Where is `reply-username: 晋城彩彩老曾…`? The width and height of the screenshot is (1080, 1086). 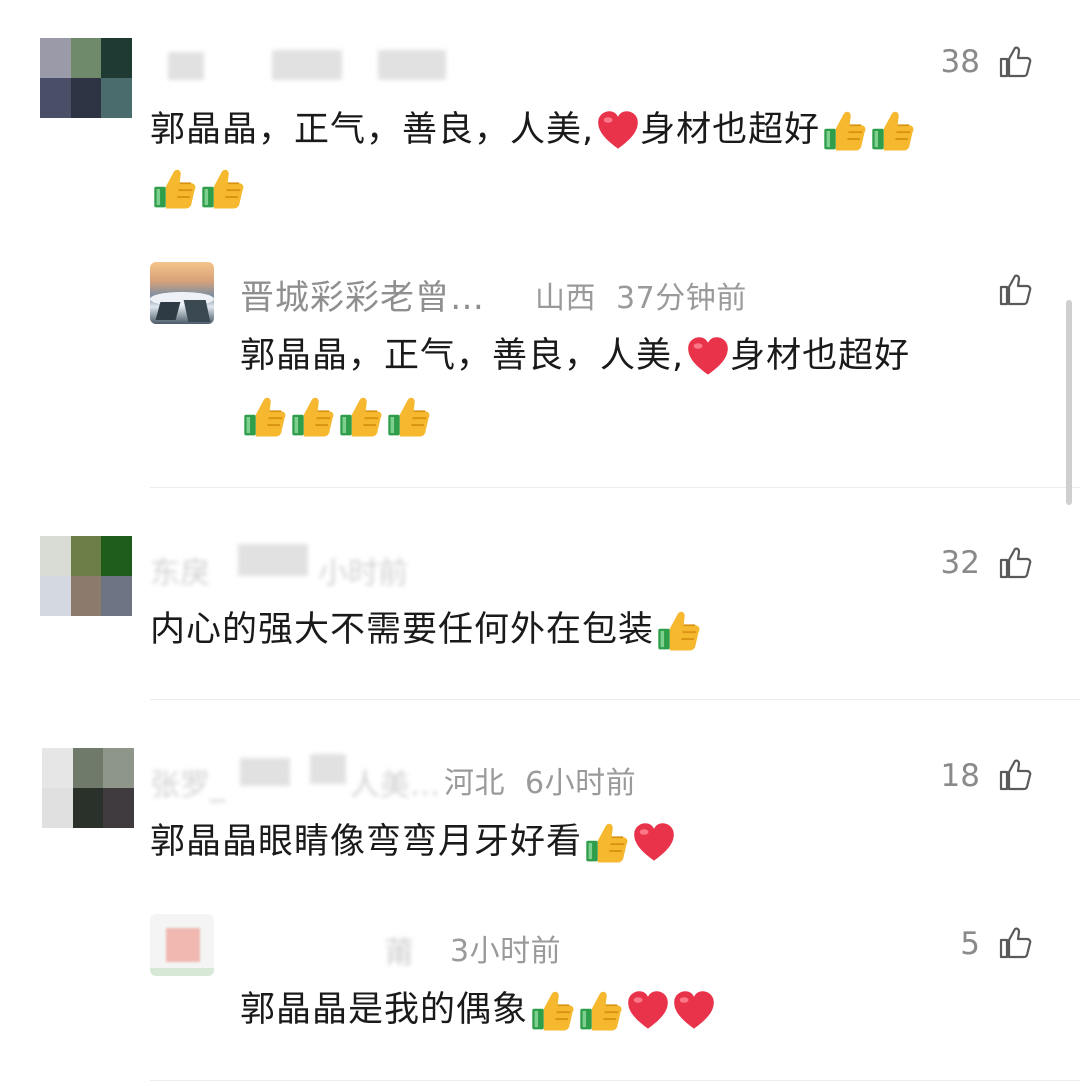 reply-username: 晋城彩彩老曾… is located at coordinates (362, 294).